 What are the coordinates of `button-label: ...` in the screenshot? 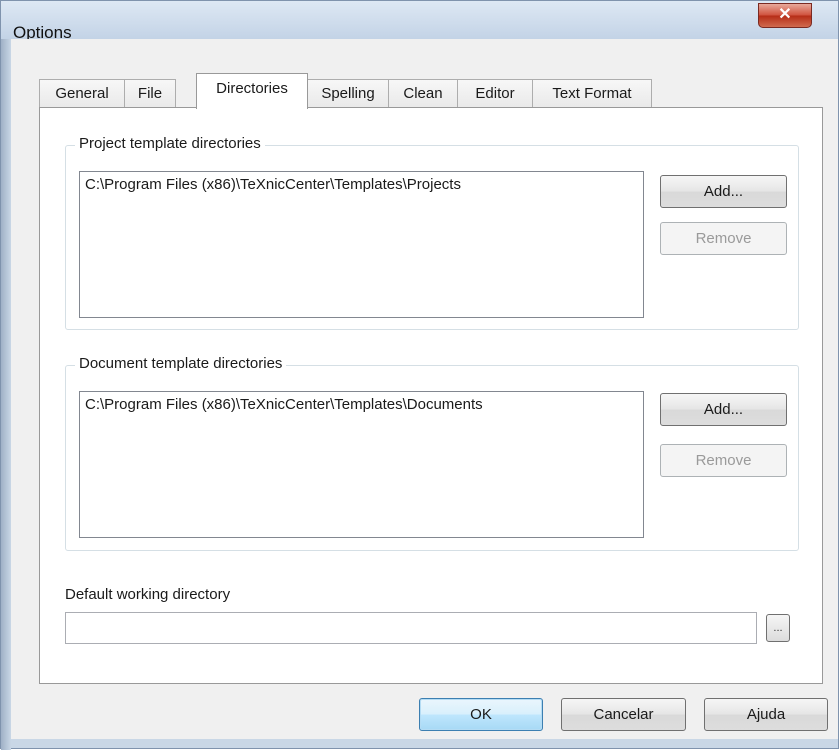 It's located at (778, 628).